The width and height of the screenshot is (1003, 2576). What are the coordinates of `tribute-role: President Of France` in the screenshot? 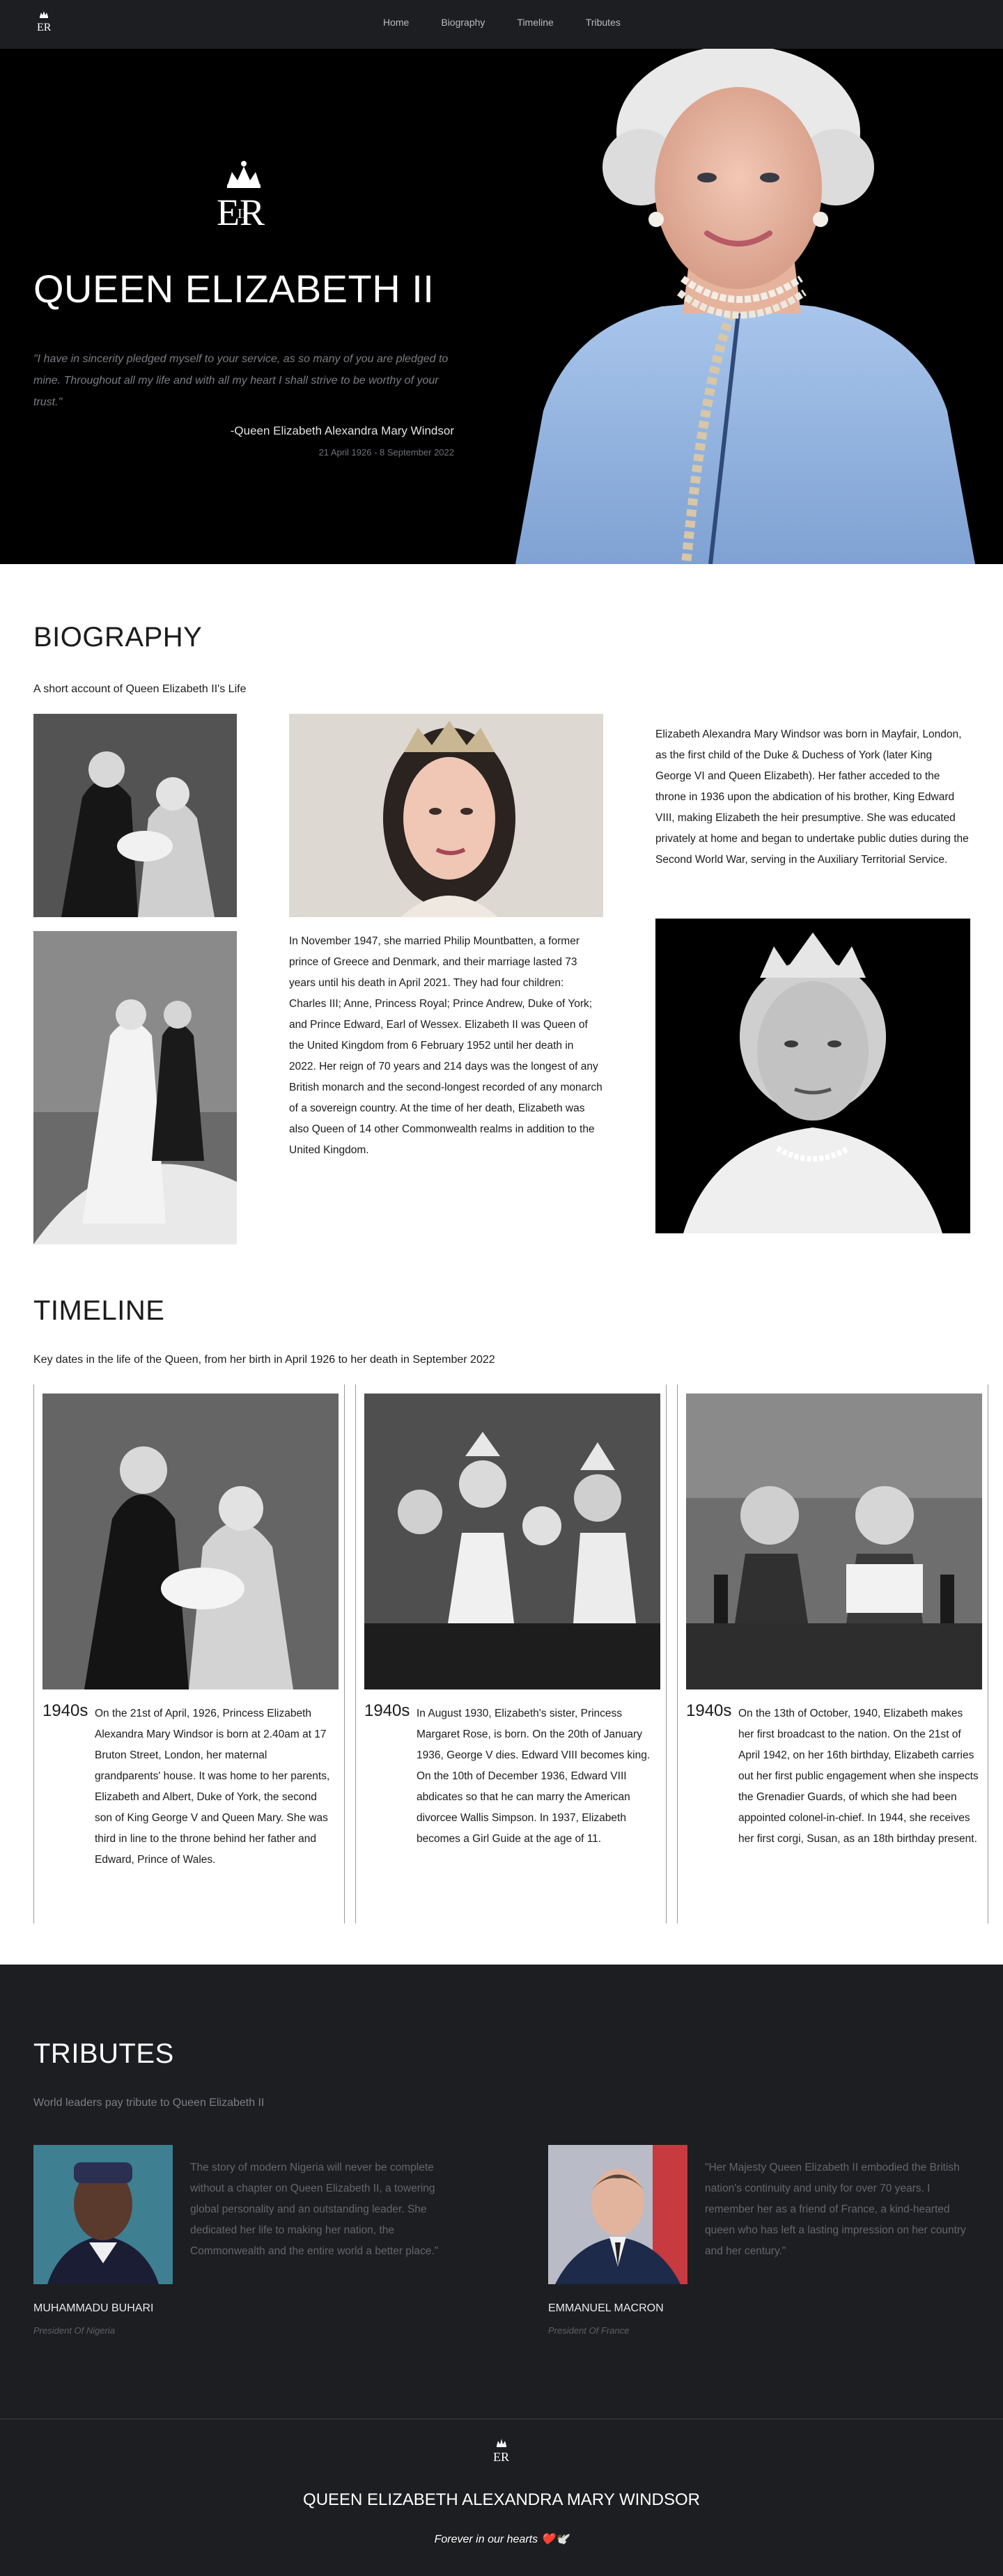 It's located at (589, 2330).